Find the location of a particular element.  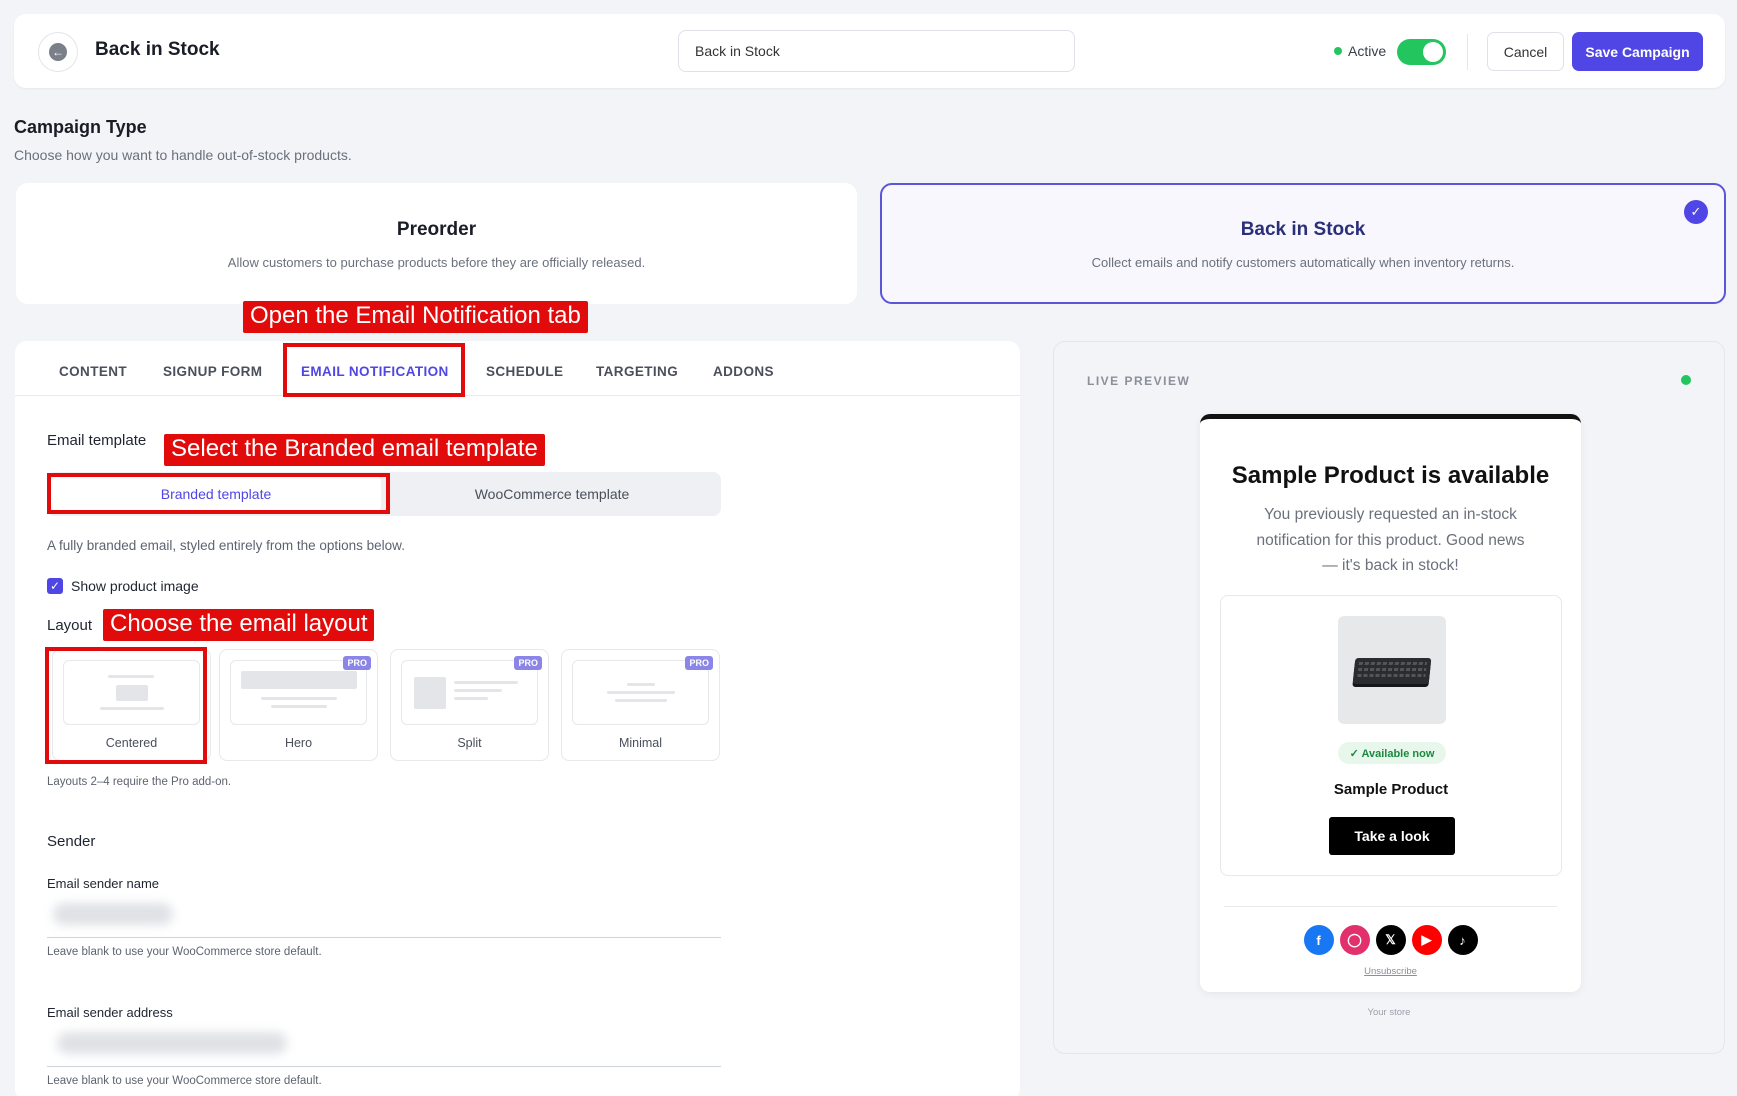

take-a-look-button: Take a look is located at coordinates (1392, 836).